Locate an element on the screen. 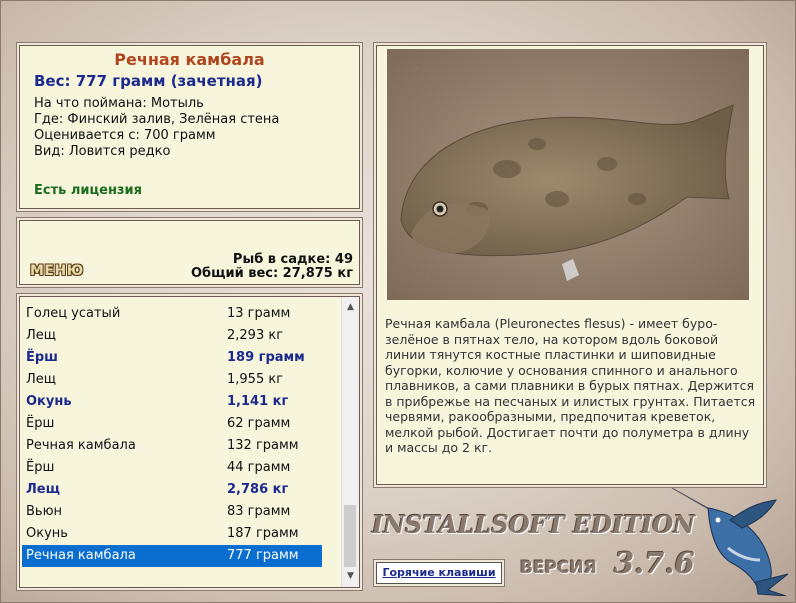  version-label: ВЕРСИЯ is located at coordinates (558, 568).